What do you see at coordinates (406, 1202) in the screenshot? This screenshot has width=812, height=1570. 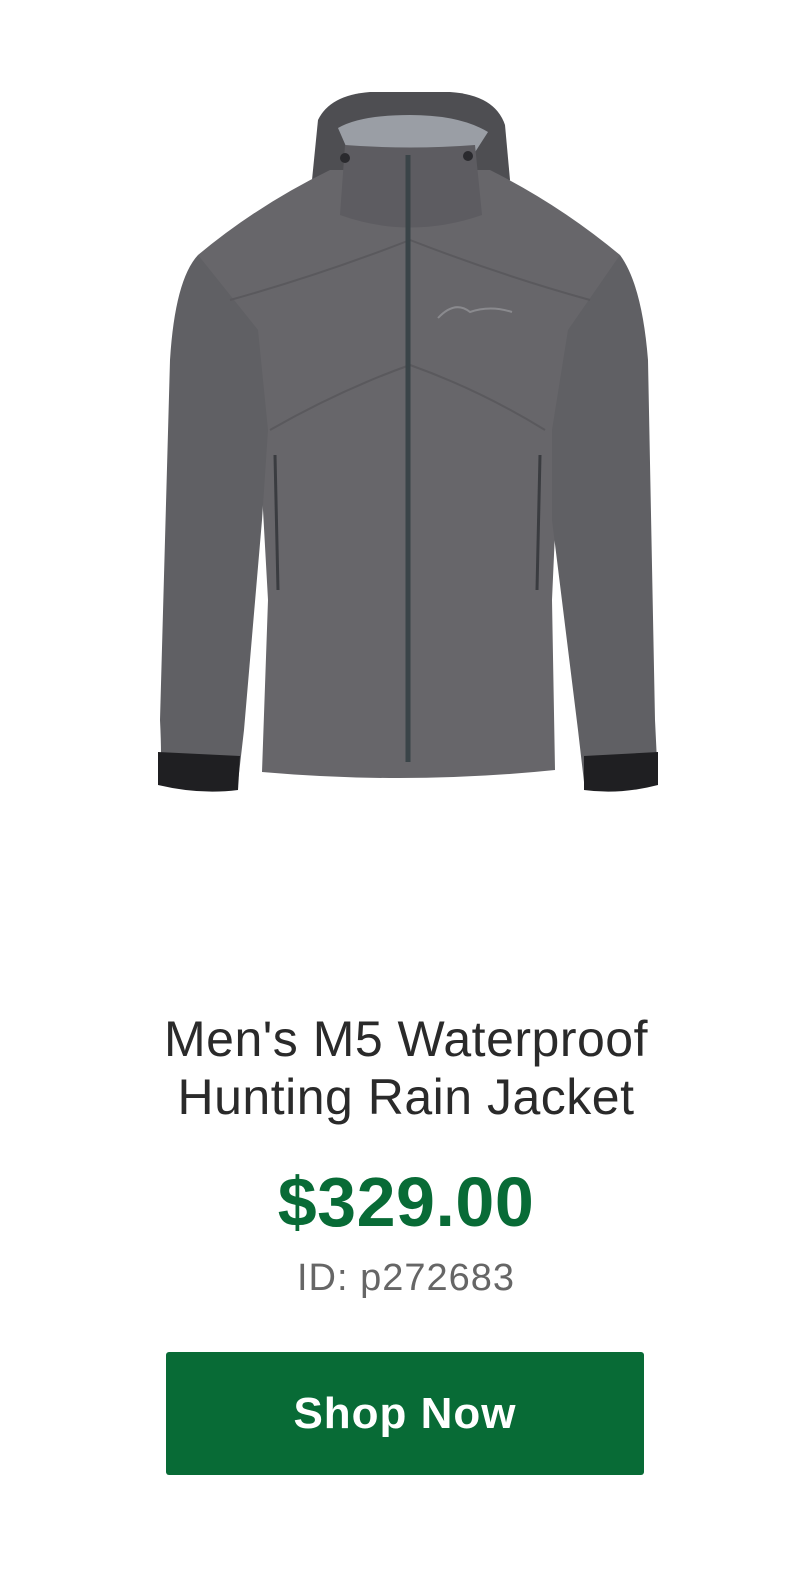 I see `product-price: $329.00` at bounding box center [406, 1202].